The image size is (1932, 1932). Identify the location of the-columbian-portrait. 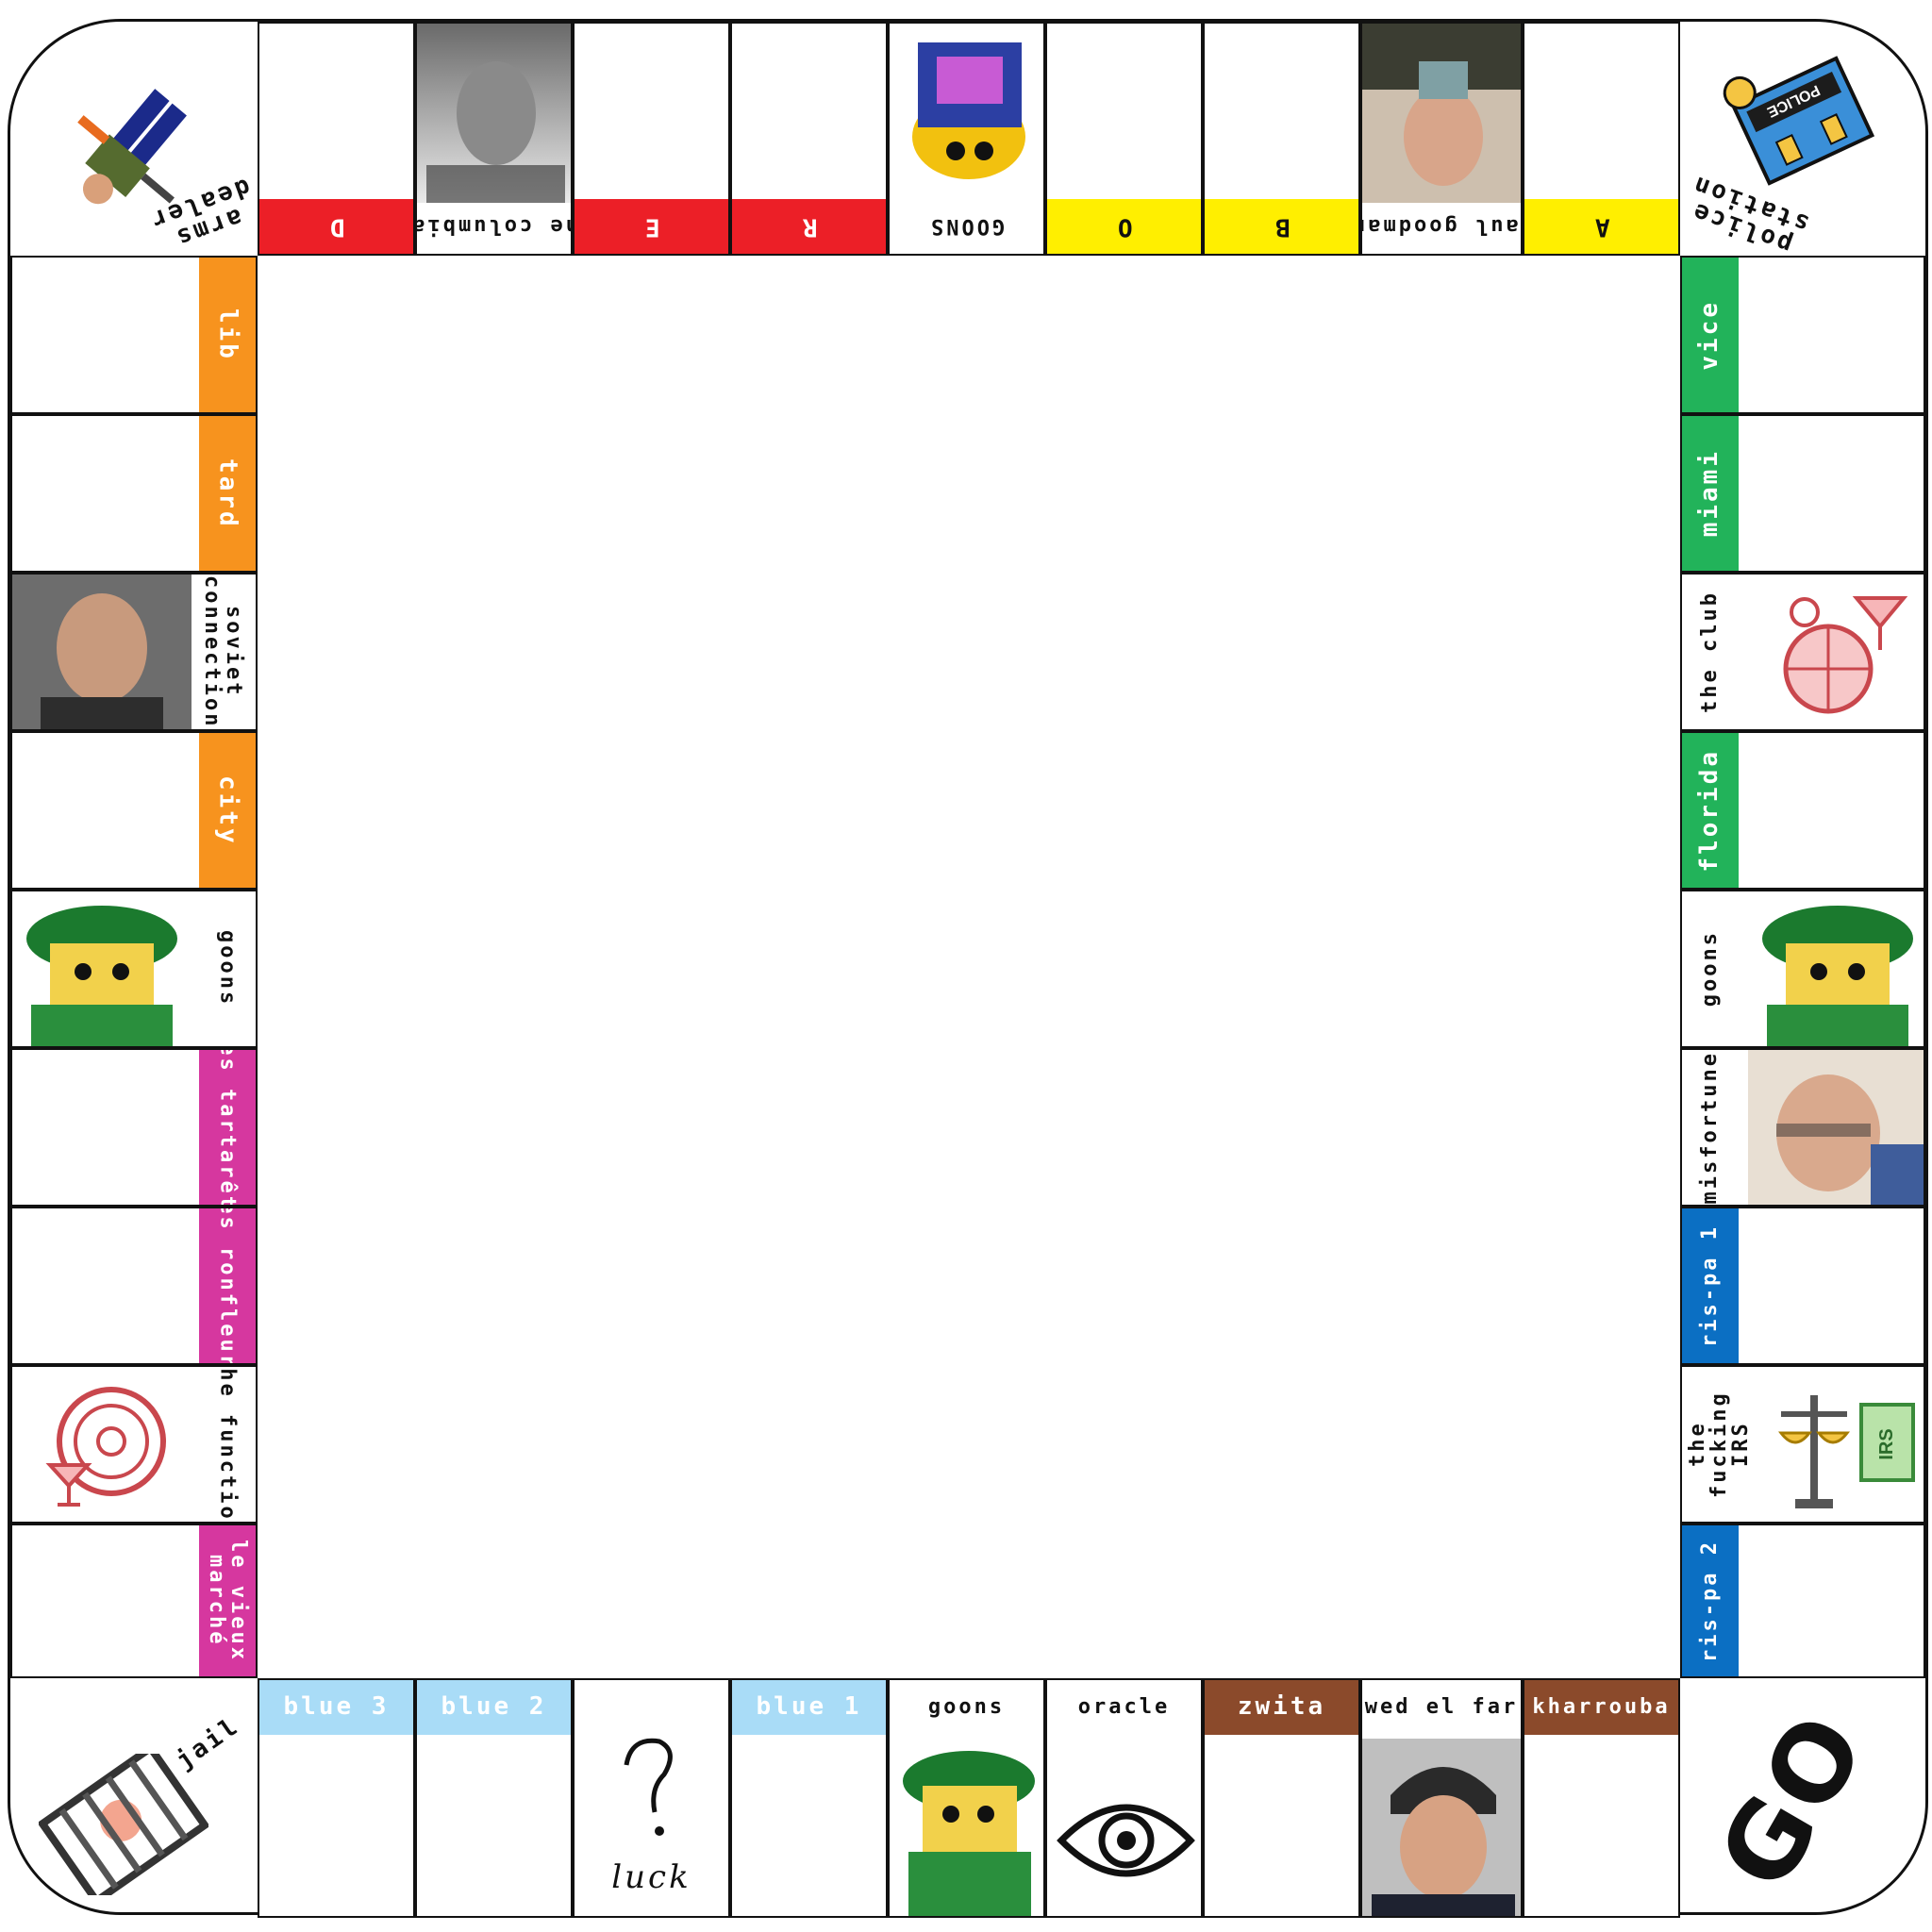
(494, 113).